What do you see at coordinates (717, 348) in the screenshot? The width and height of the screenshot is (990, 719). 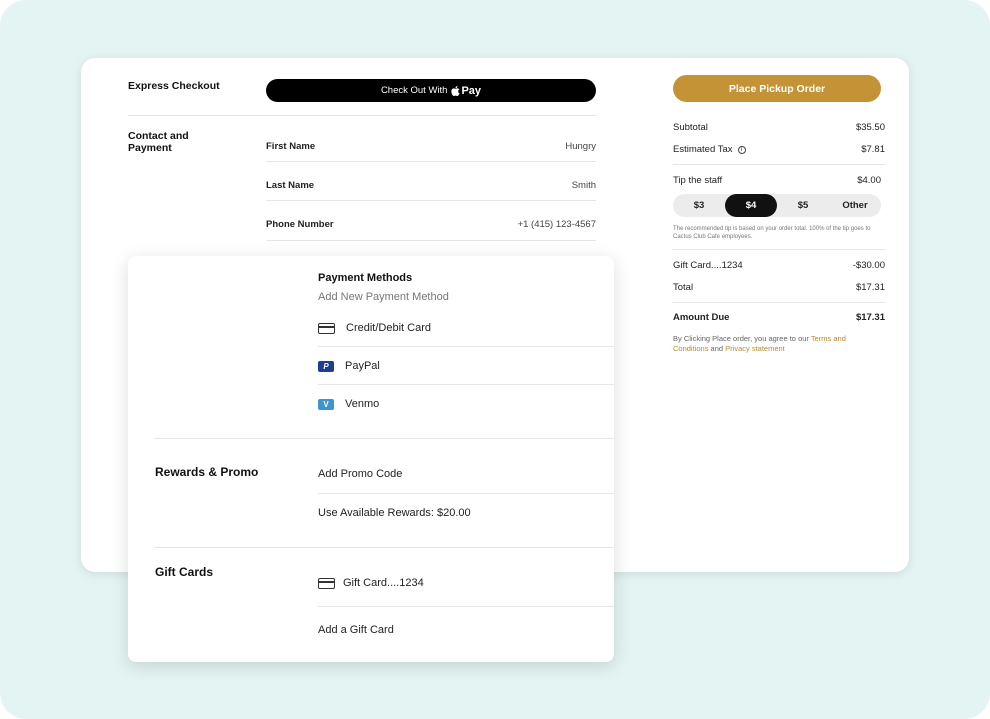 I see `legal-and: and` at bounding box center [717, 348].